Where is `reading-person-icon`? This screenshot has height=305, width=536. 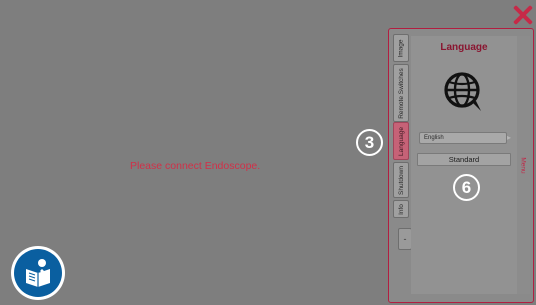
reading-person-icon is located at coordinates (38, 273).